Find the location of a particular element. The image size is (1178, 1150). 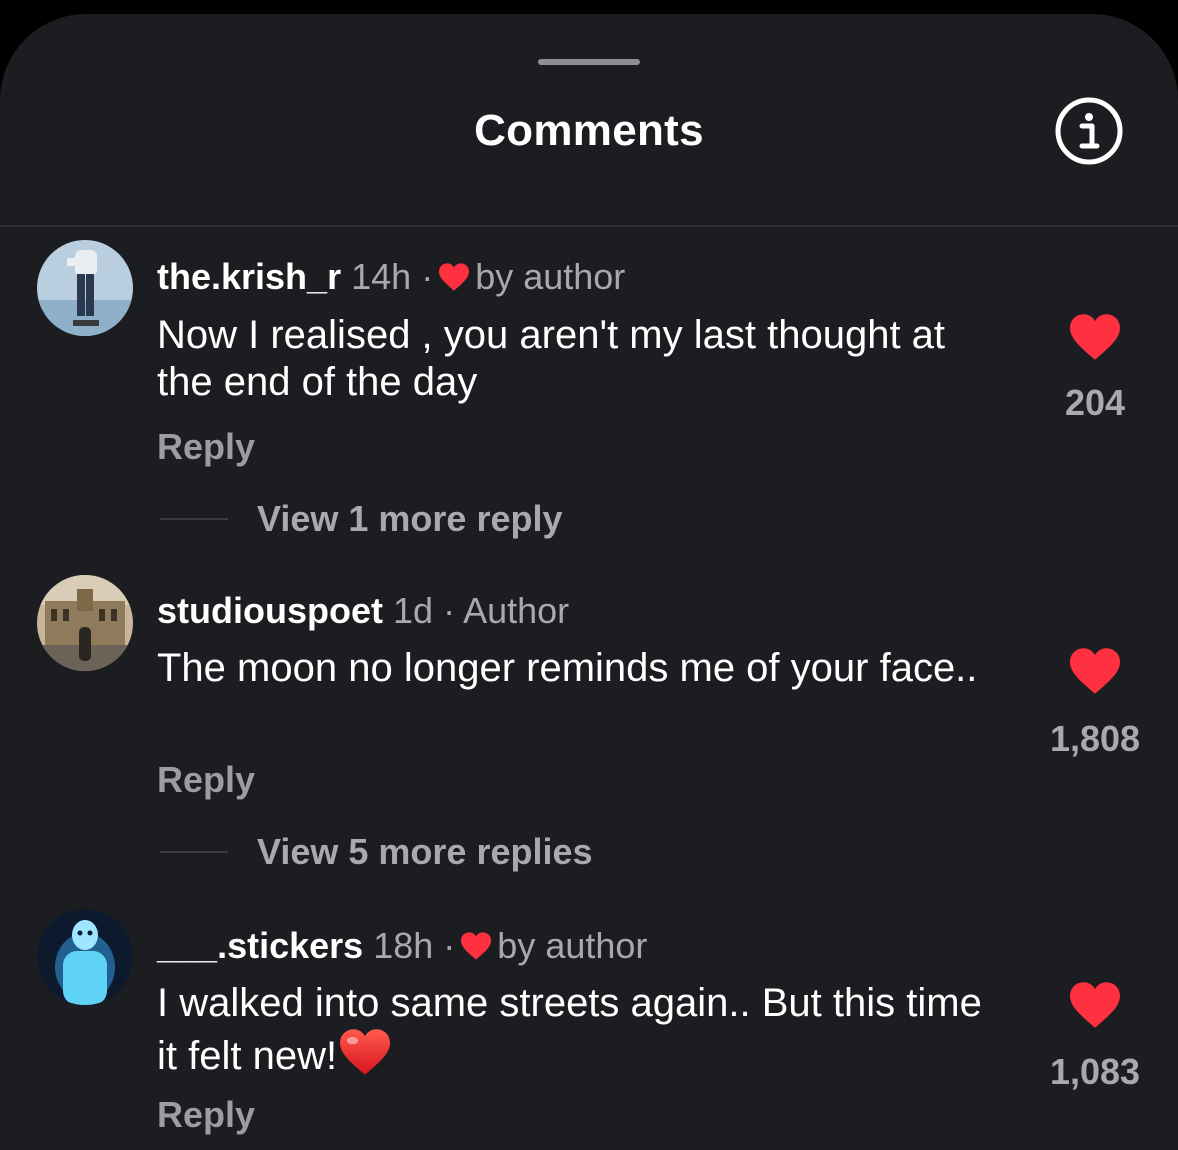

view-replies-button: View 5 more replies is located at coordinates (425, 852).